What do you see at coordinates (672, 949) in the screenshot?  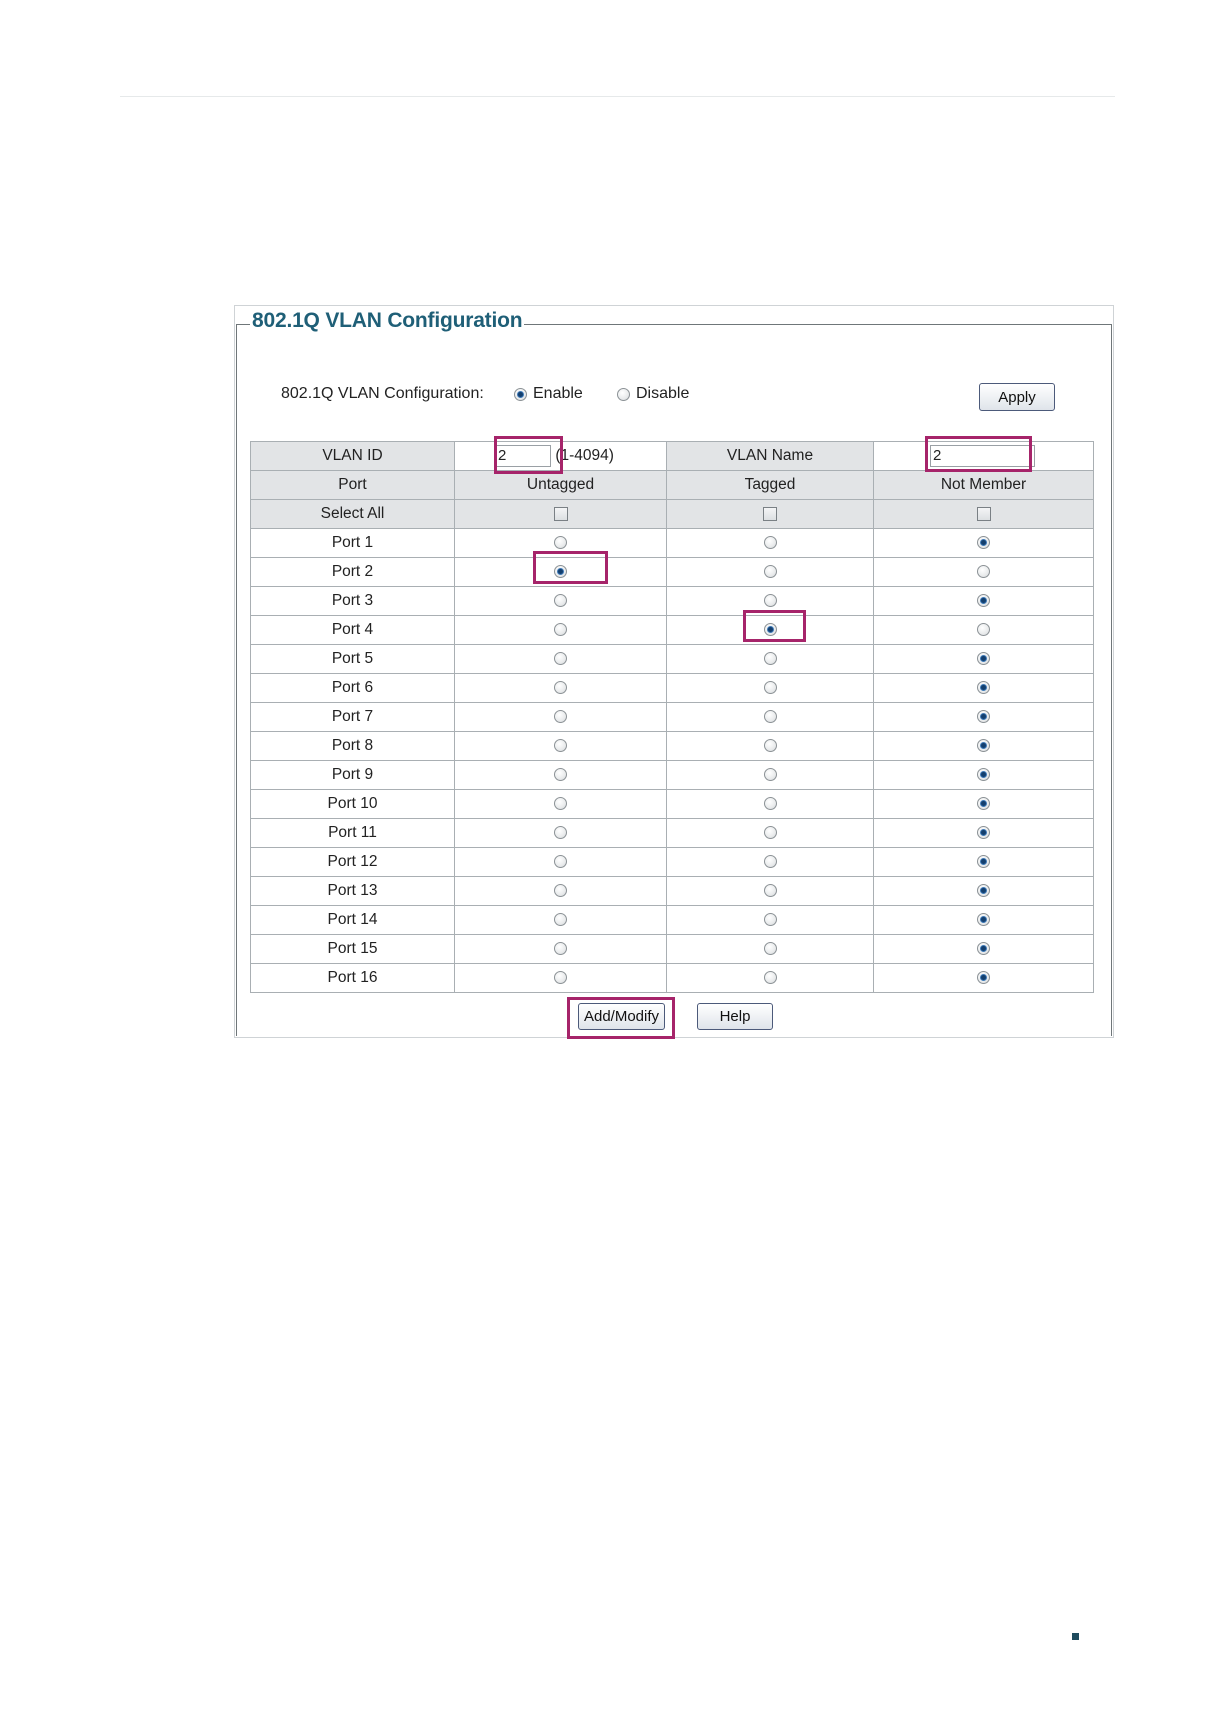 I see `table-row: Port 15` at bounding box center [672, 949].